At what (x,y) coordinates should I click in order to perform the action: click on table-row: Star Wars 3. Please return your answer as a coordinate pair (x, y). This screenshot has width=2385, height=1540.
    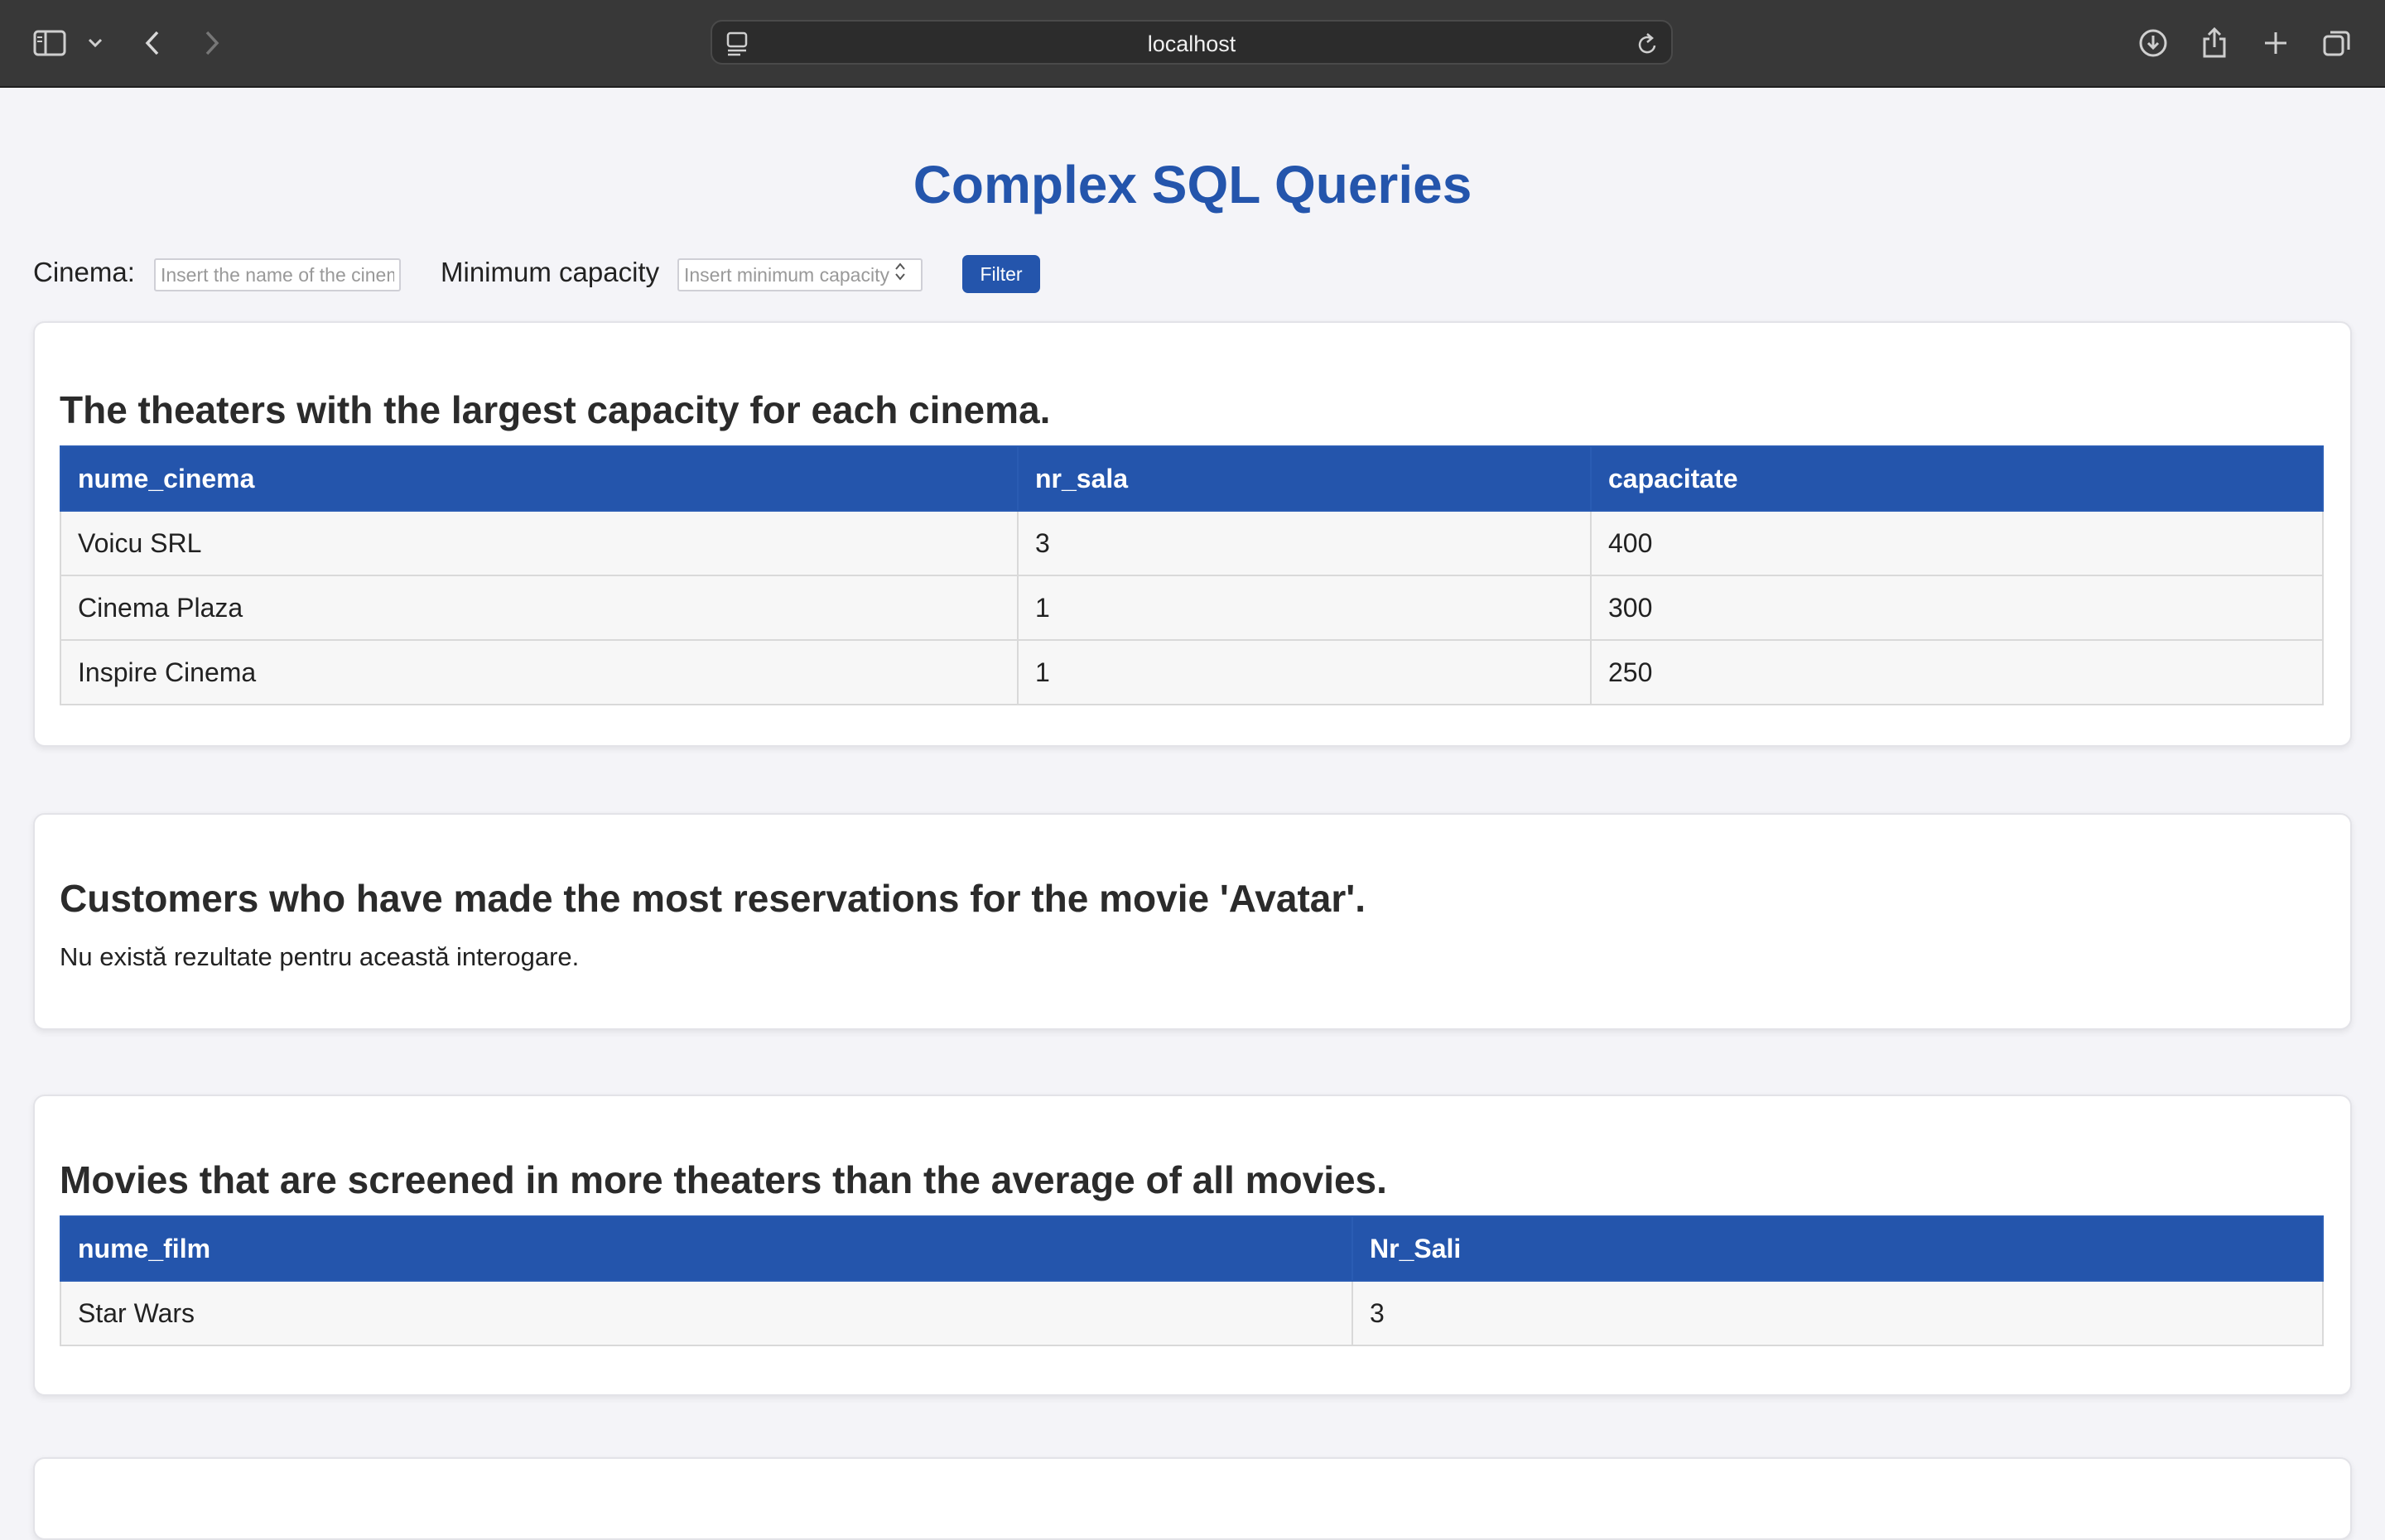
    Looking at the image, I should click on (1192, 1313).